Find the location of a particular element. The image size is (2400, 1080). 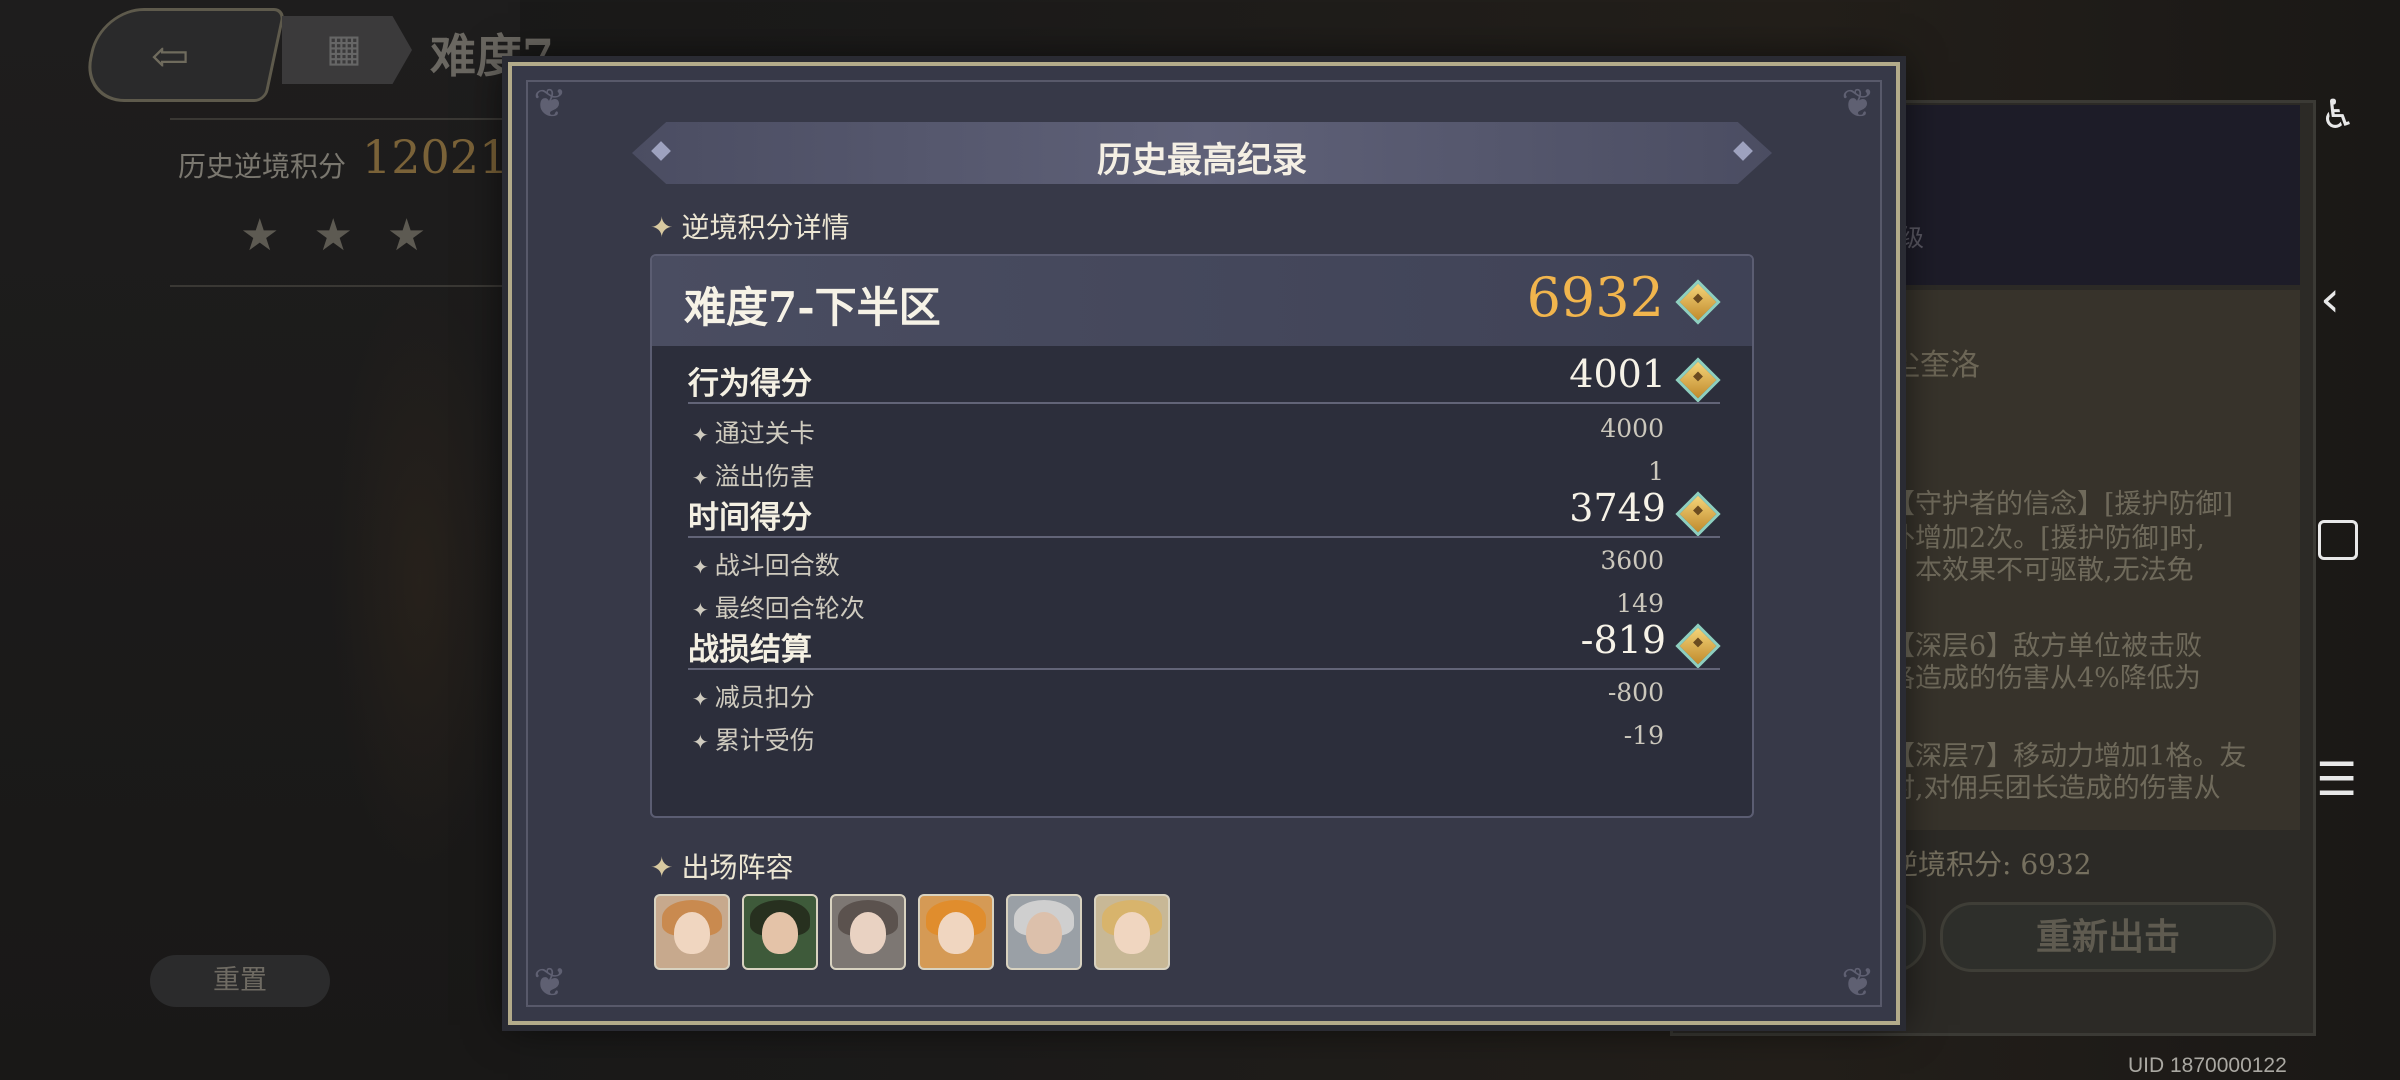

hamburger-menu-icon: ☰ is located at coordinates (2336, 779).